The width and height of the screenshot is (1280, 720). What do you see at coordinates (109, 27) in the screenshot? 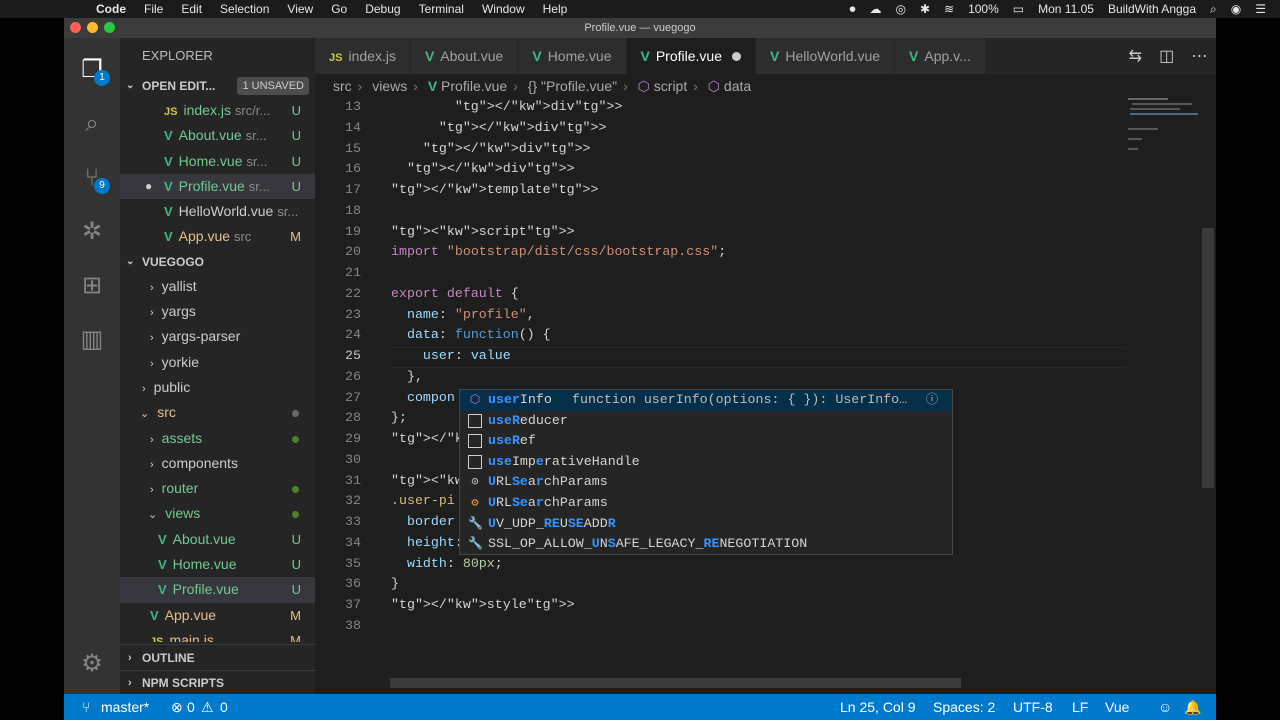
I see `zoom-window-button` at bounding box center [109, 27].